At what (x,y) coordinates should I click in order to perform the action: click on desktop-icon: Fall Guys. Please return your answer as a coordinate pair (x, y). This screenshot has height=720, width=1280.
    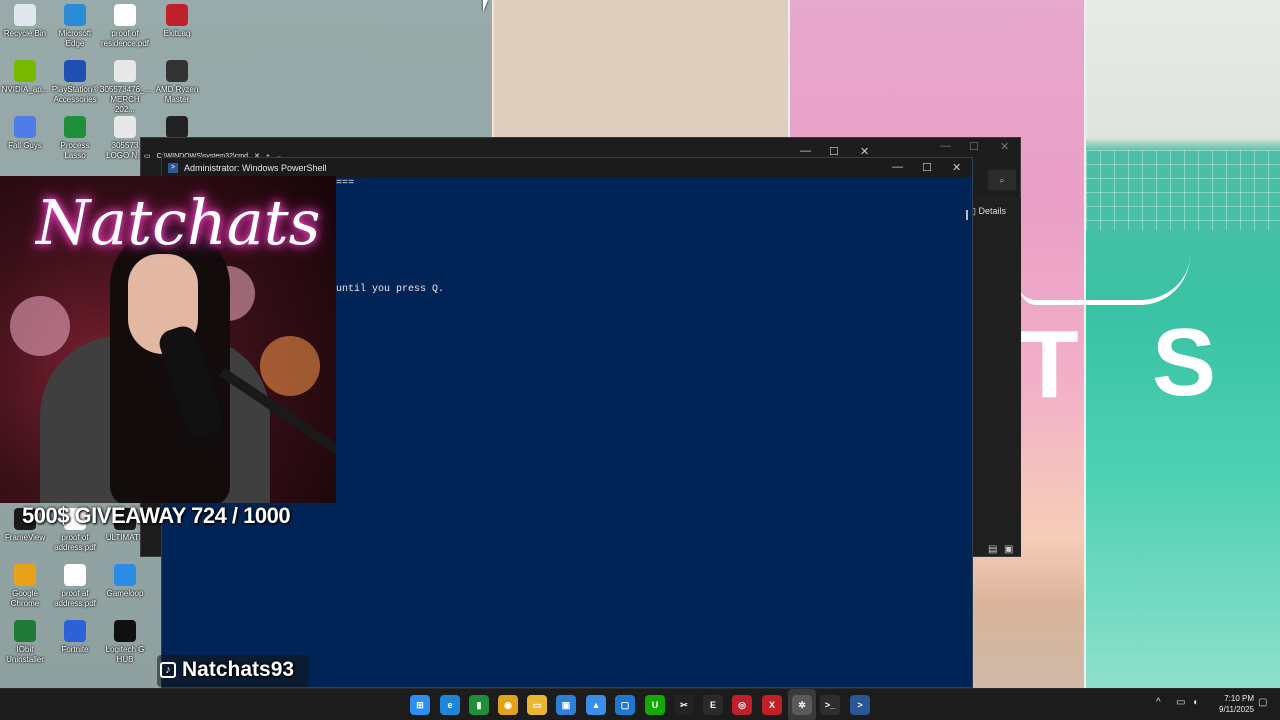
    Looking at the image, I should click on (25, 133).